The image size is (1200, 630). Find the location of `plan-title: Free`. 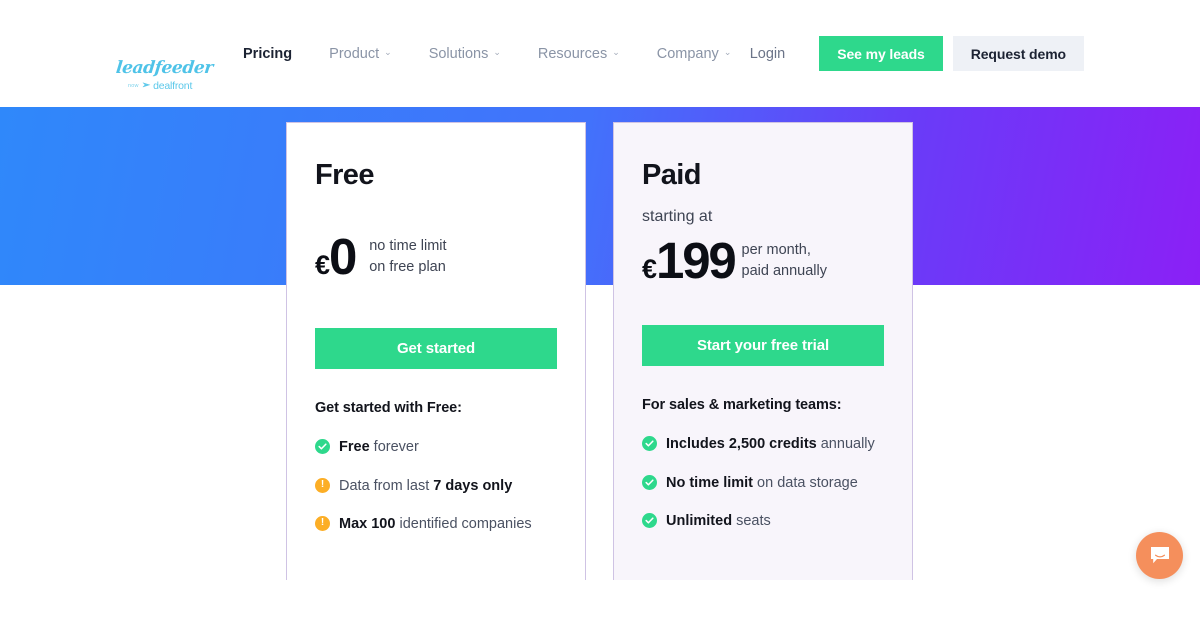

plan-title: Free is located at coordinates (344, 175).